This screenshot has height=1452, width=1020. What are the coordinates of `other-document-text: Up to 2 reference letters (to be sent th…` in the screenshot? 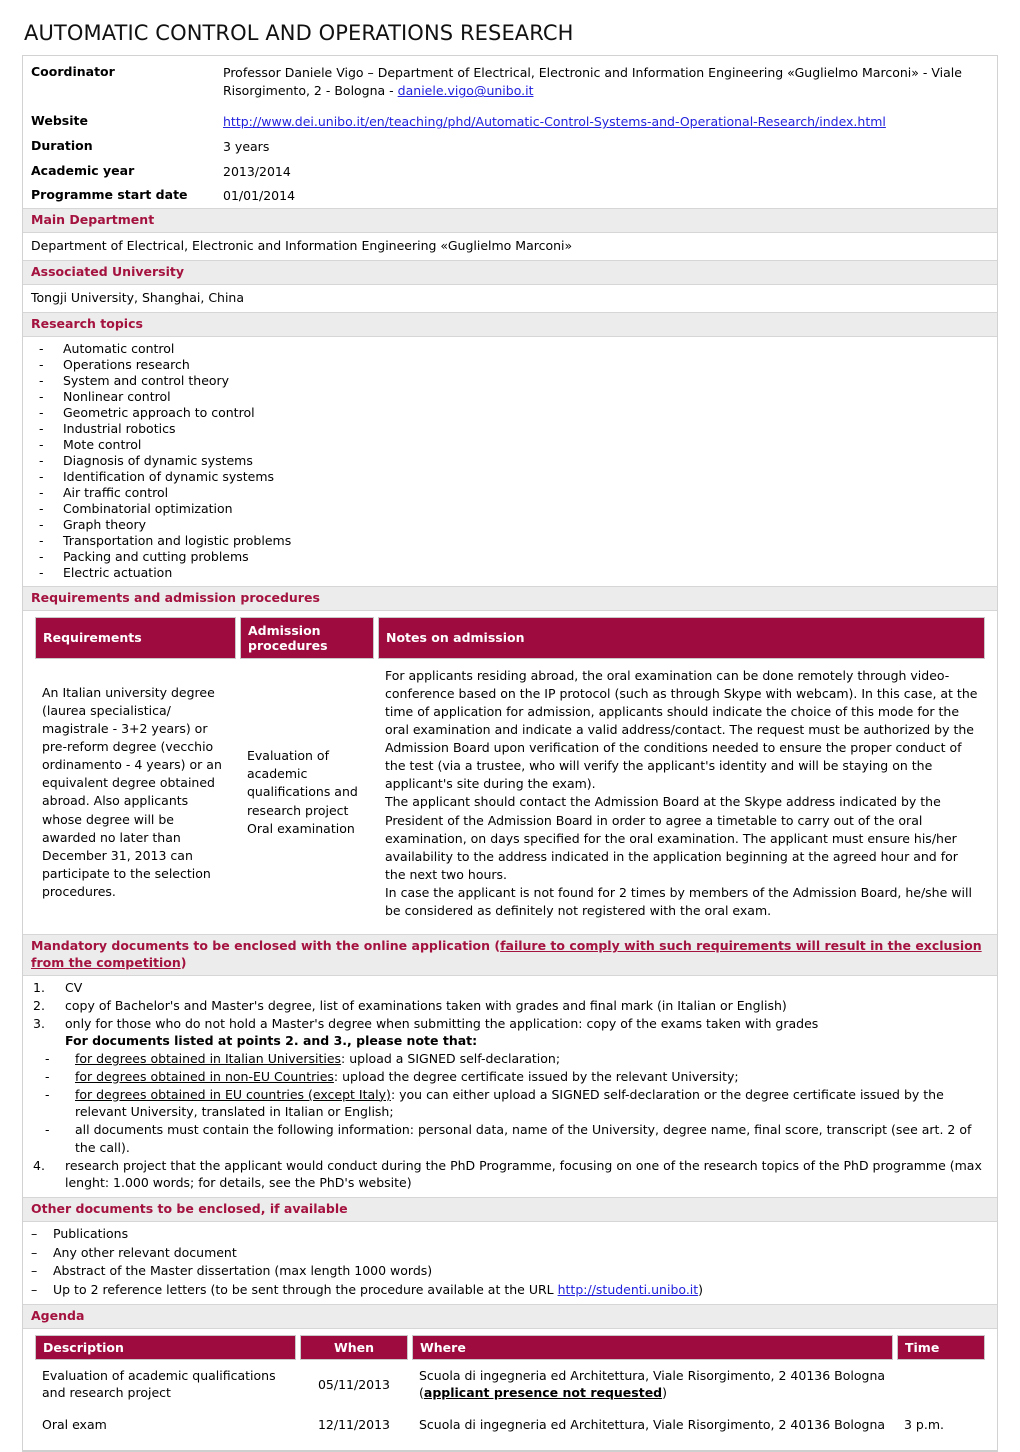 It's located at (378, 1290).